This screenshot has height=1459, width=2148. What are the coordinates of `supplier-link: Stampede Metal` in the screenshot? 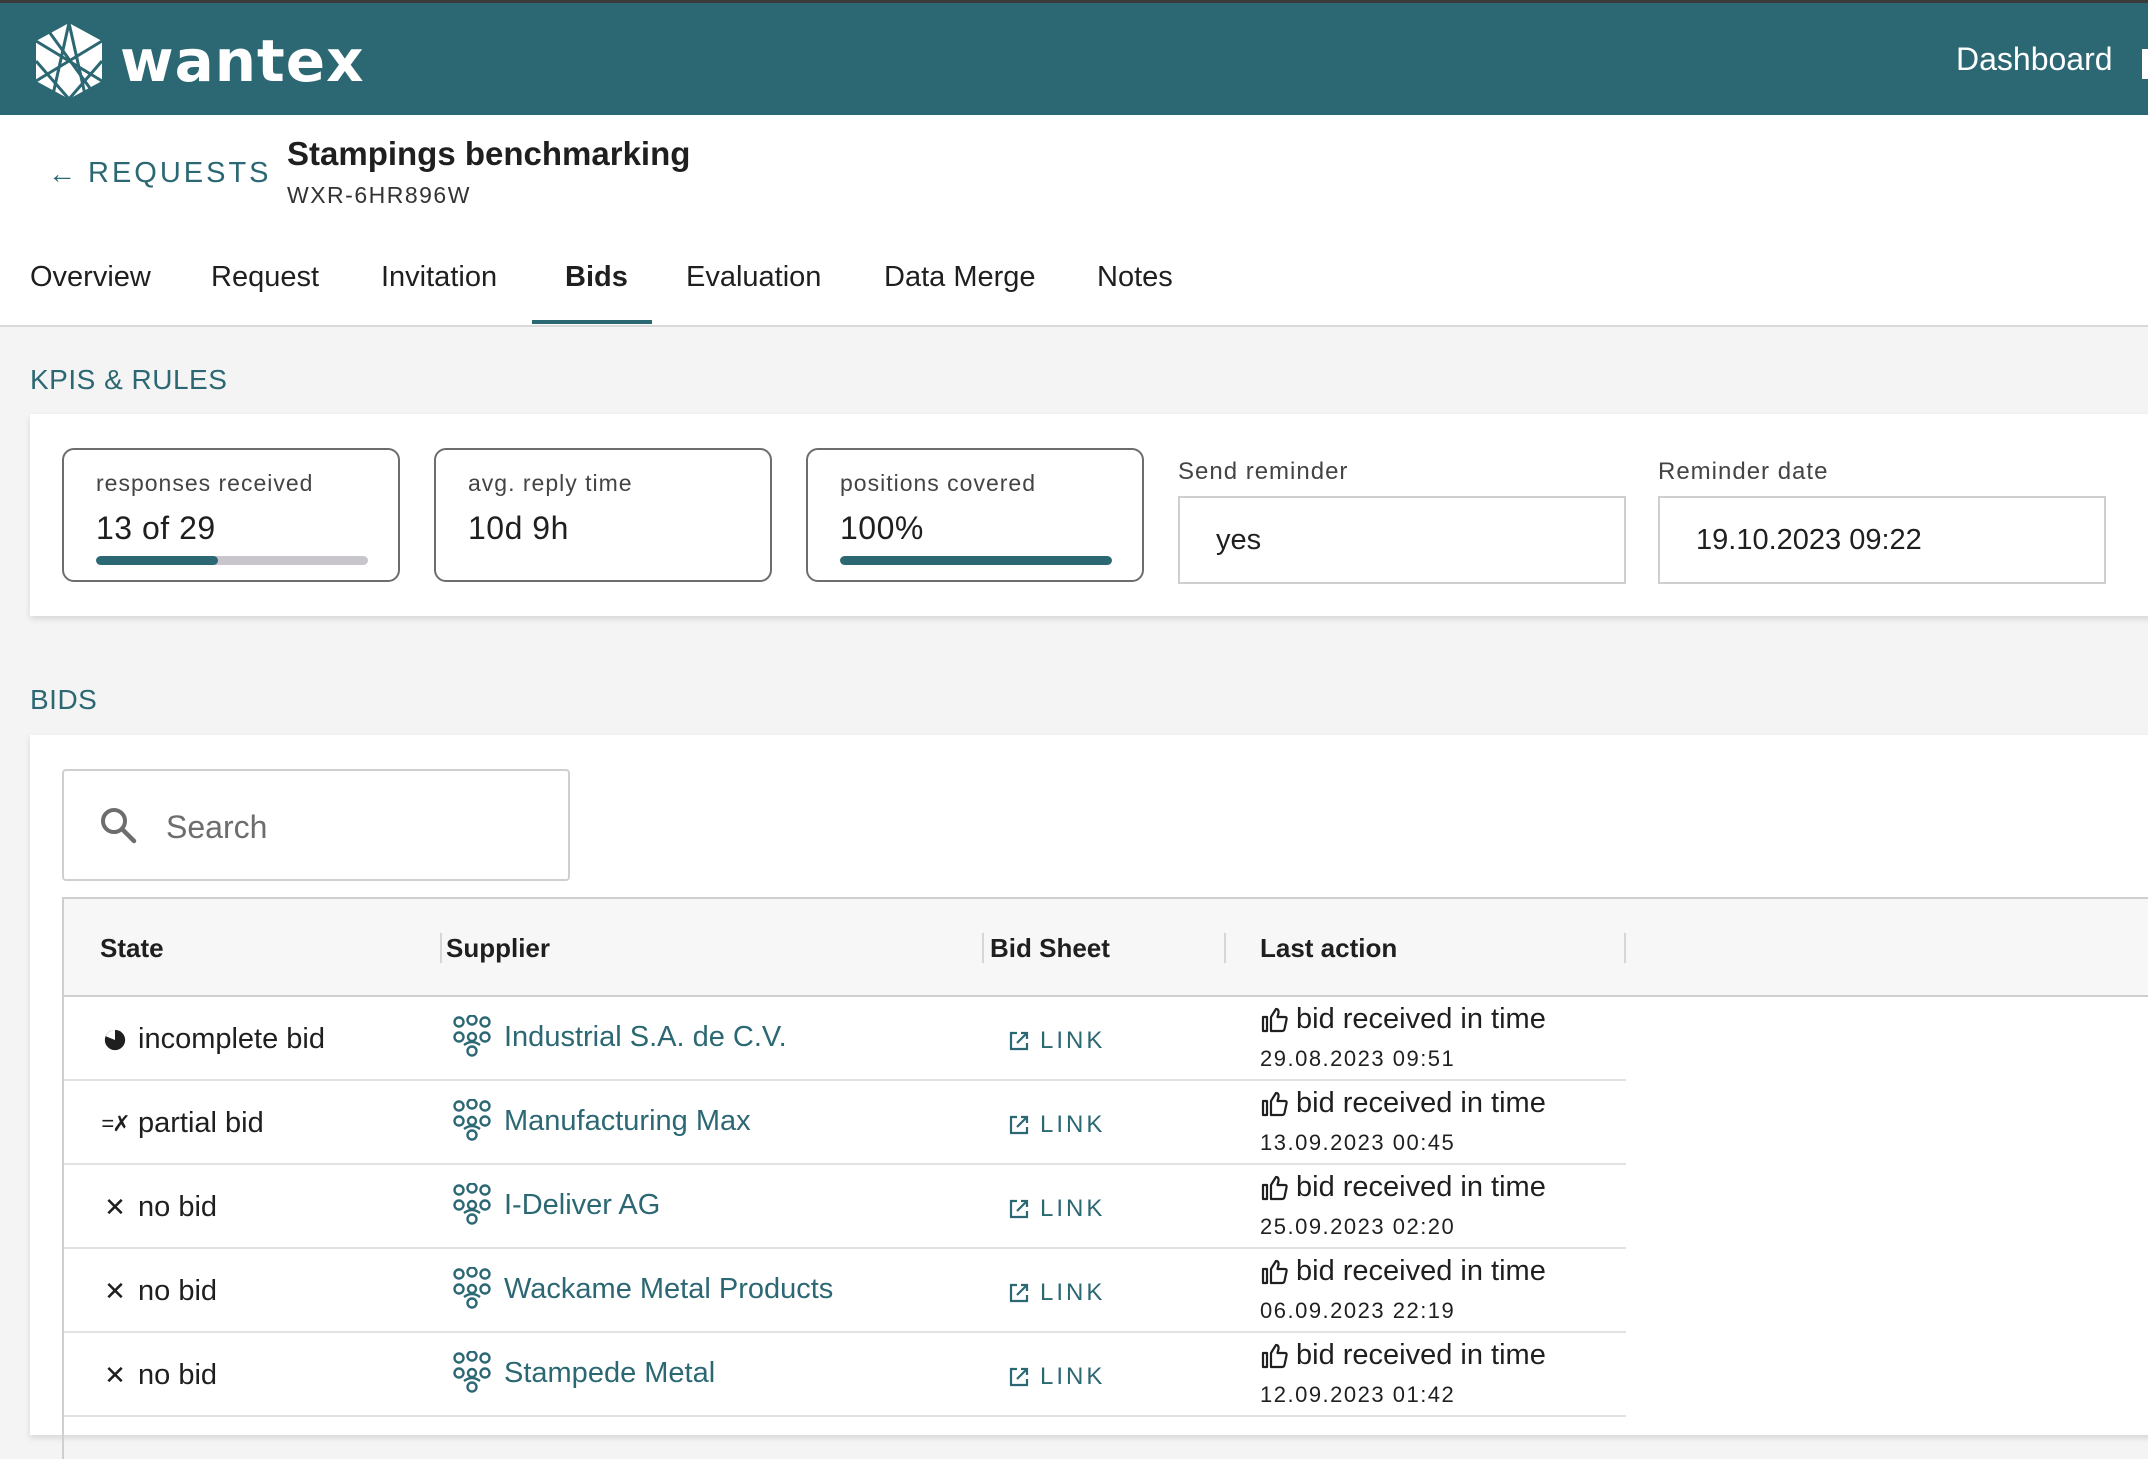 It's located at (582, 1373).